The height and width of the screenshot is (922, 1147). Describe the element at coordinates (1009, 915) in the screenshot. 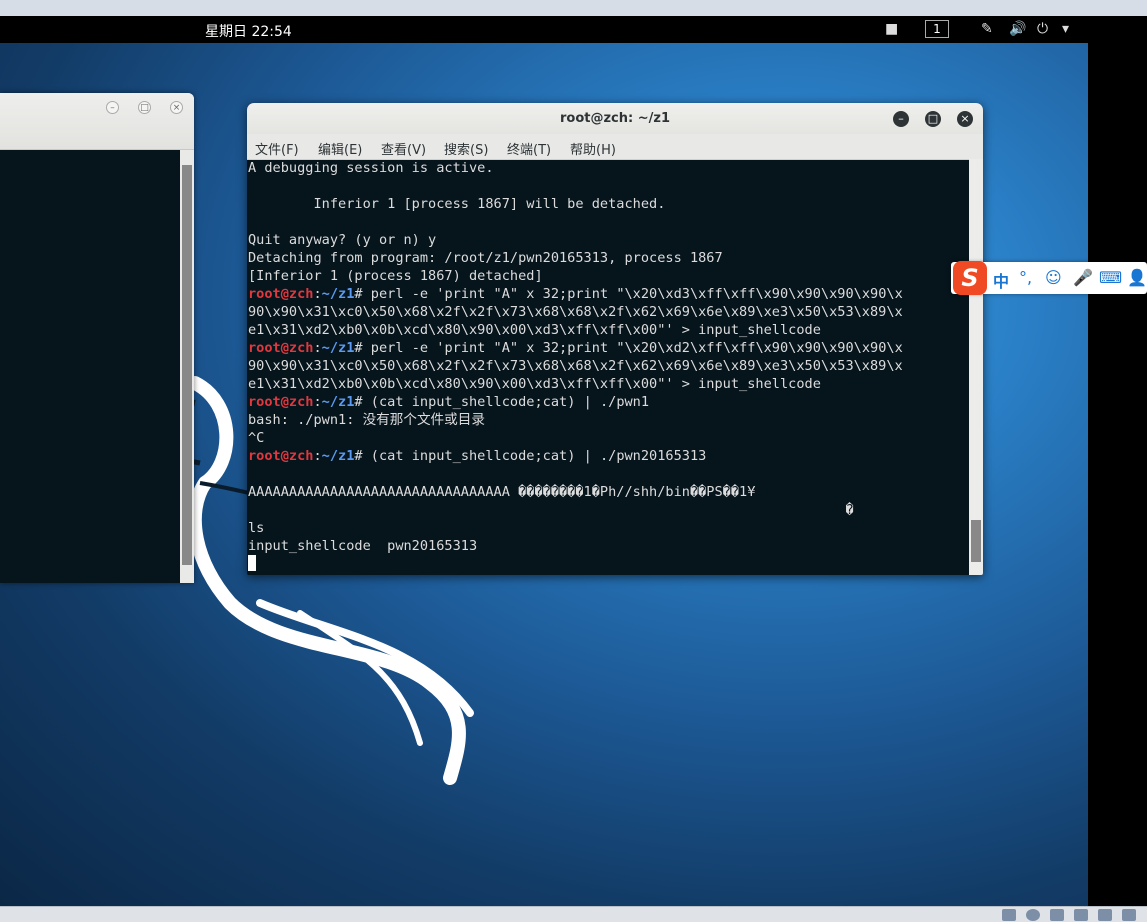

I see `disk-icon` at that location.